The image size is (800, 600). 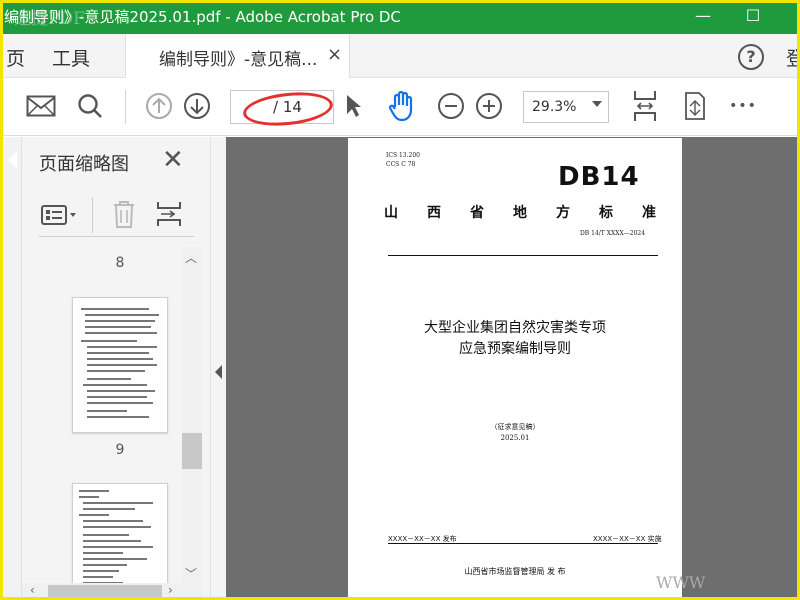 I want to click on menu-tools: 工具, so click(x=71, y=57).